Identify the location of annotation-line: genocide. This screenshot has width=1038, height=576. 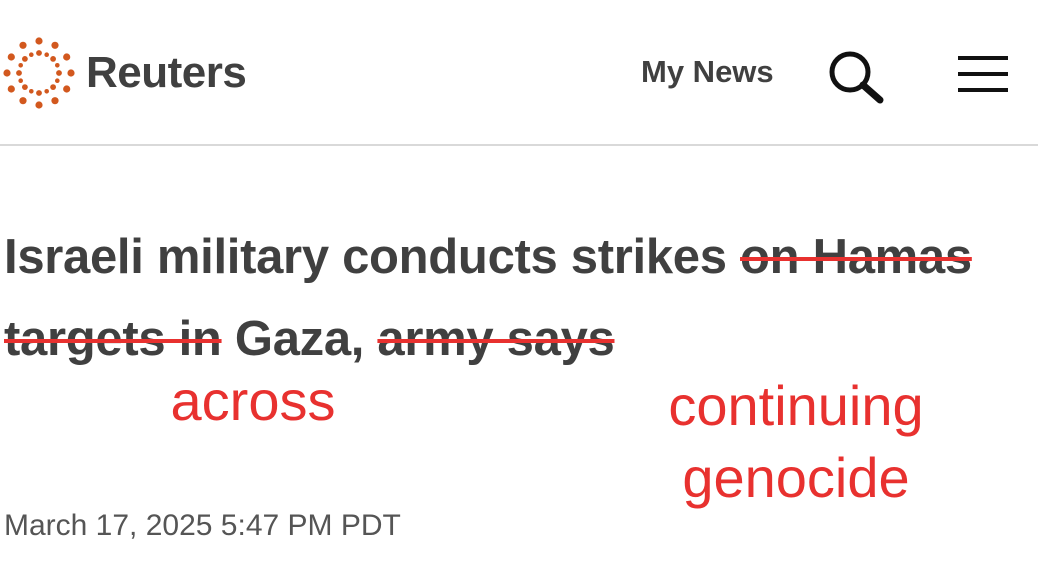
(796, 477).